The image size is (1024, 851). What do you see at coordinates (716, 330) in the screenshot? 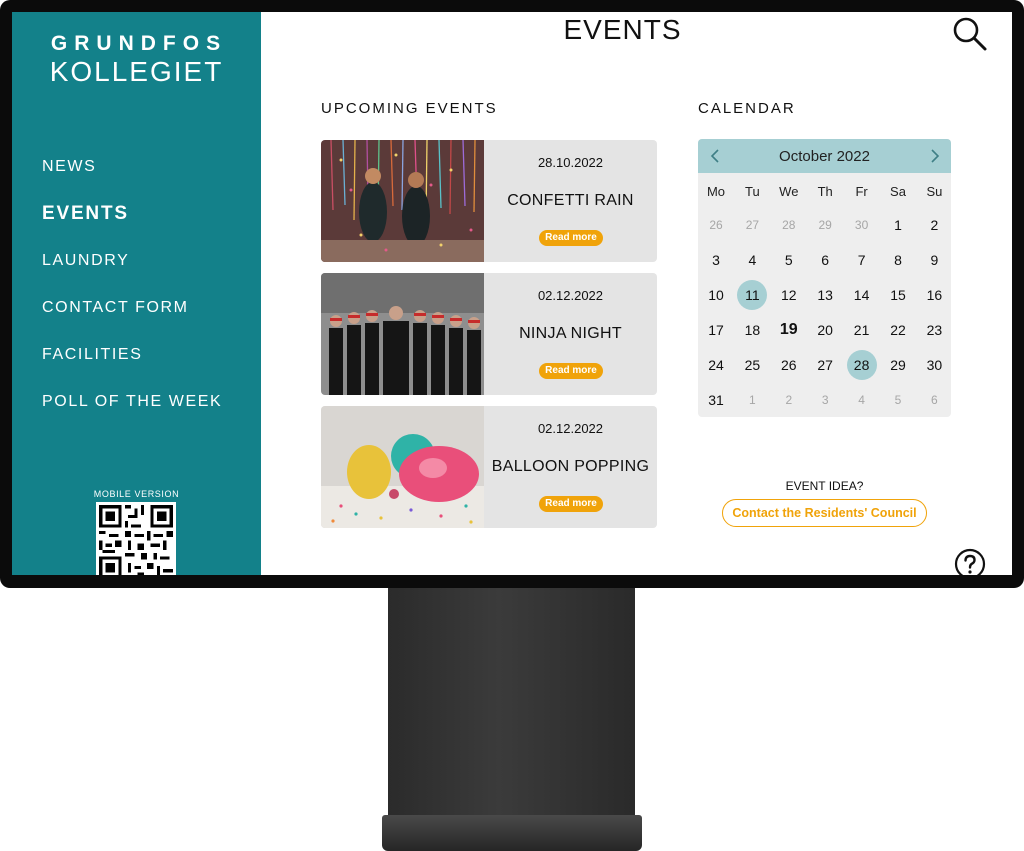
I see `calendar-day: 17` at bounding box center [716, 330].